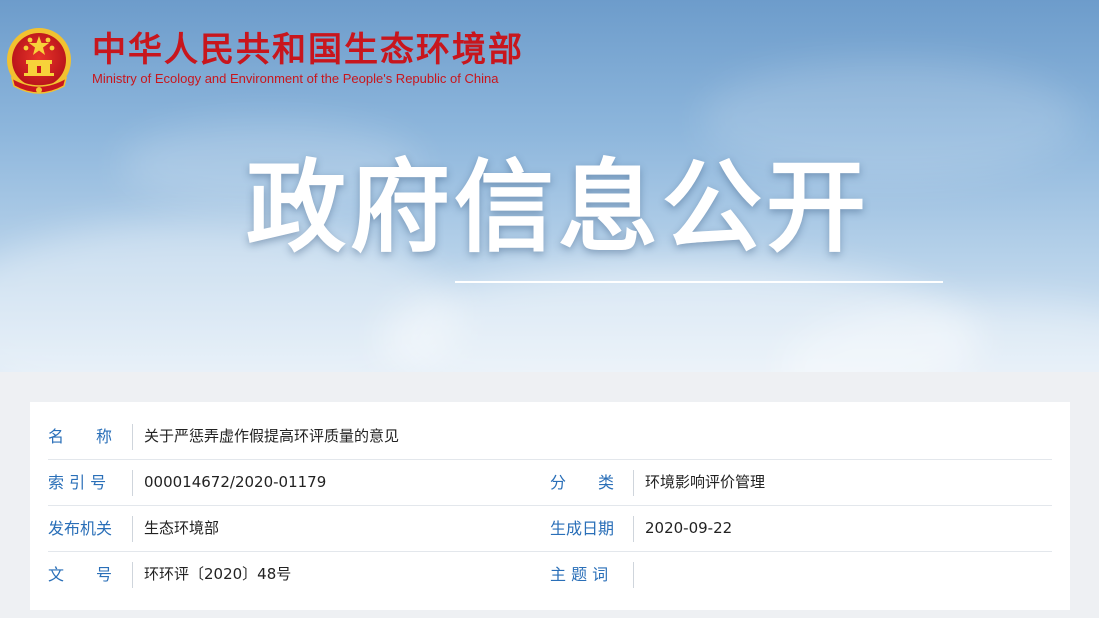  Describe the element at coordinates (579, 574) in the screenshot. I see `info-label: 主 题 词` at that location.